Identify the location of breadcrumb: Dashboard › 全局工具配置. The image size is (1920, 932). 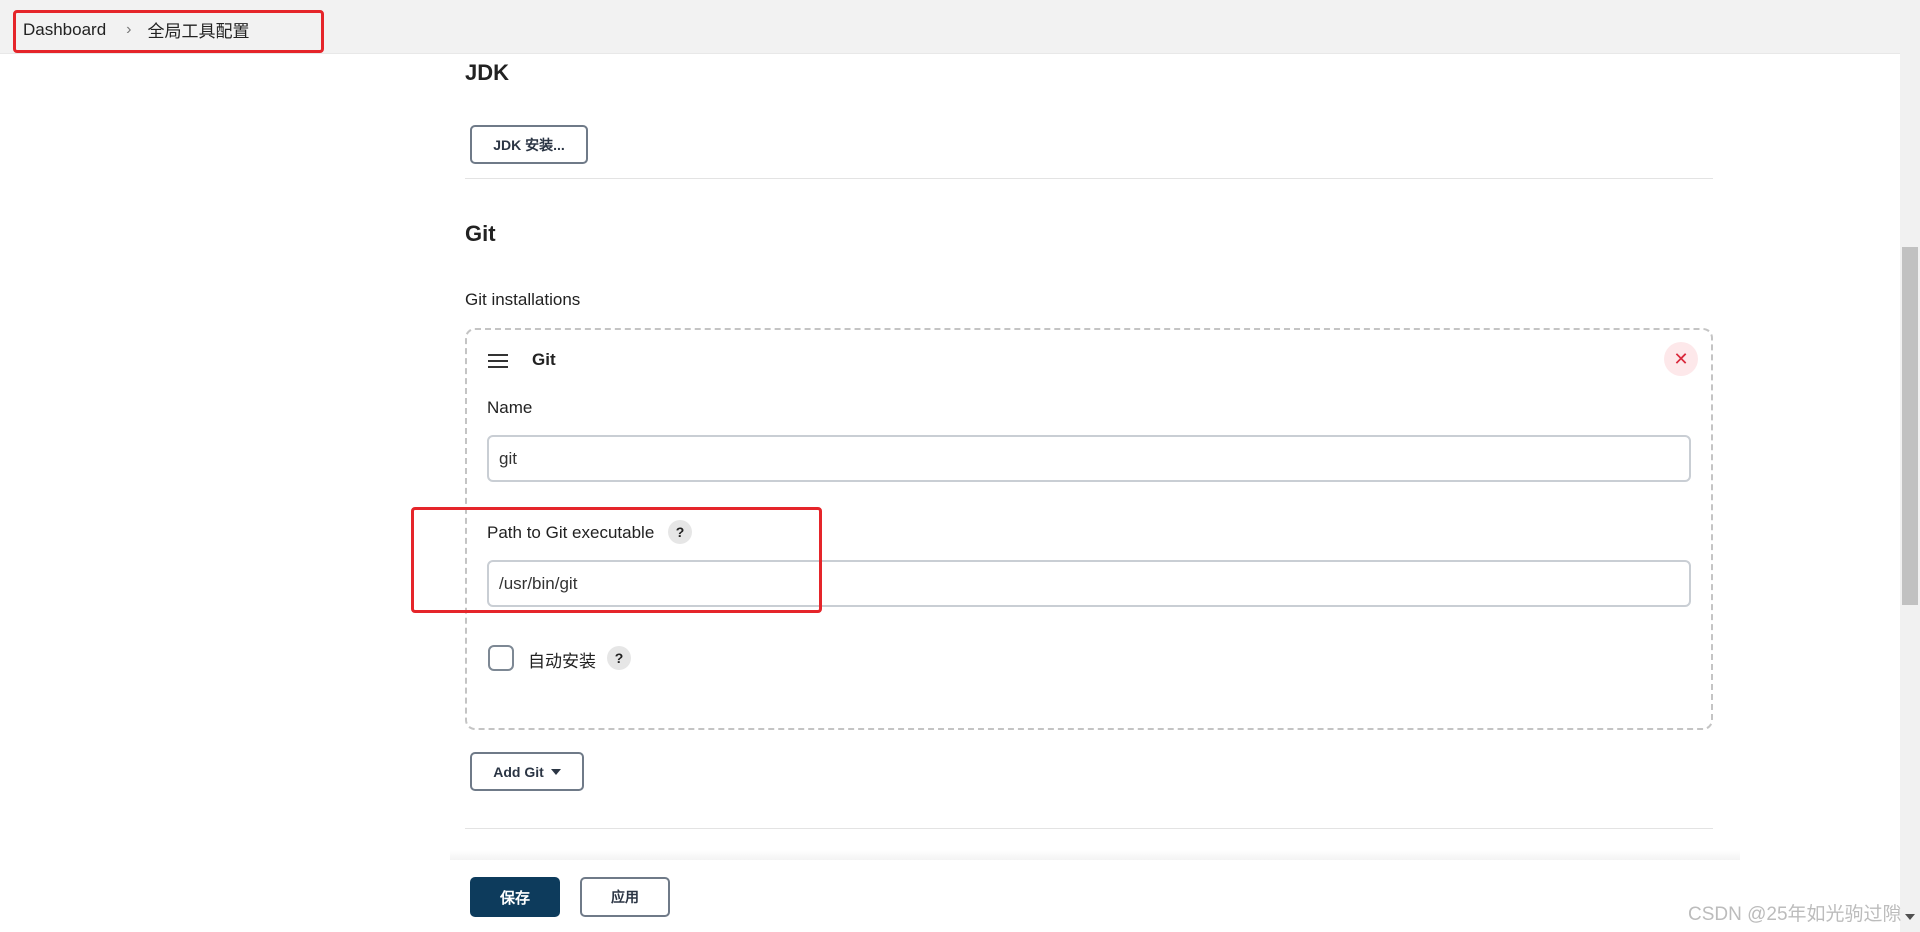
(136, 29).